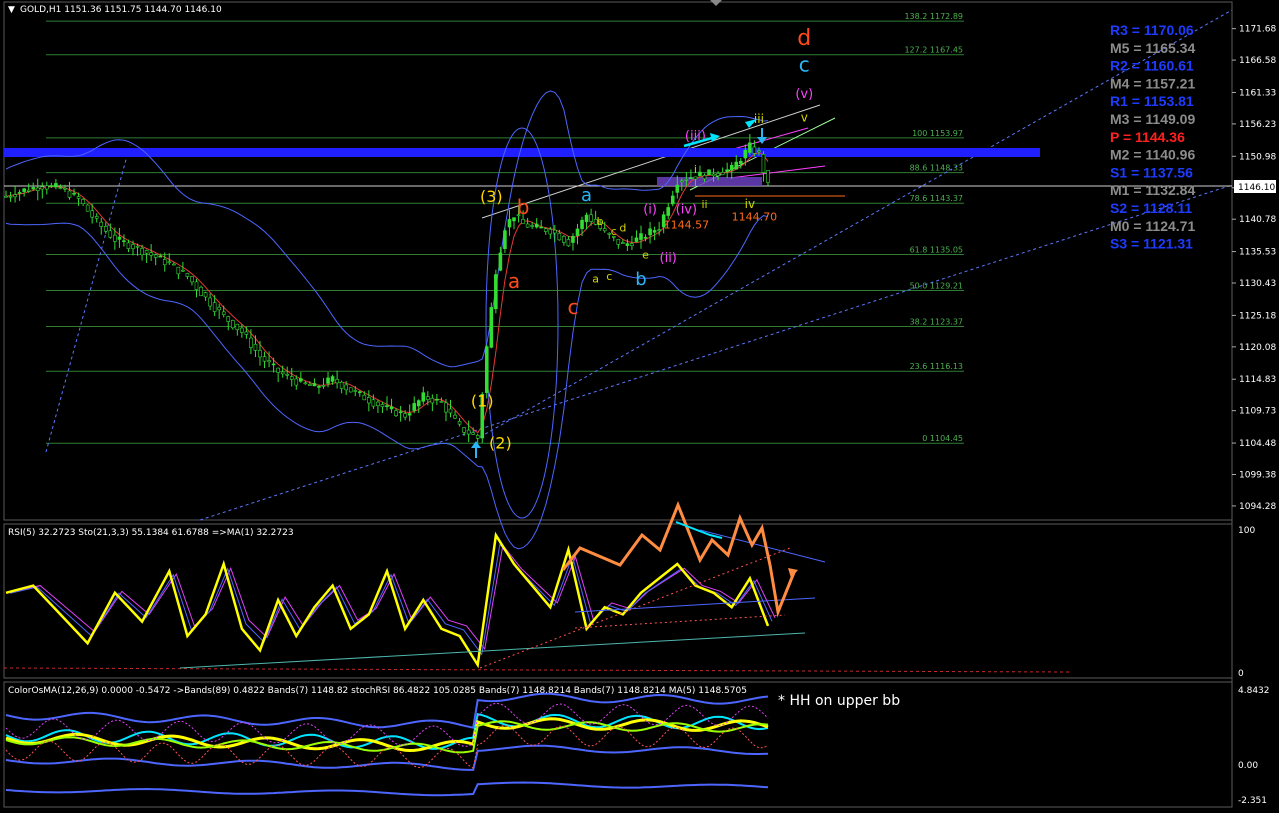 This screenshot has height=813, width=1279. What do you see at coordinates (1252, 801) in the screenshot?
I see `osma-tick-bottom: -2.351` at bounding box center [1252, 801].